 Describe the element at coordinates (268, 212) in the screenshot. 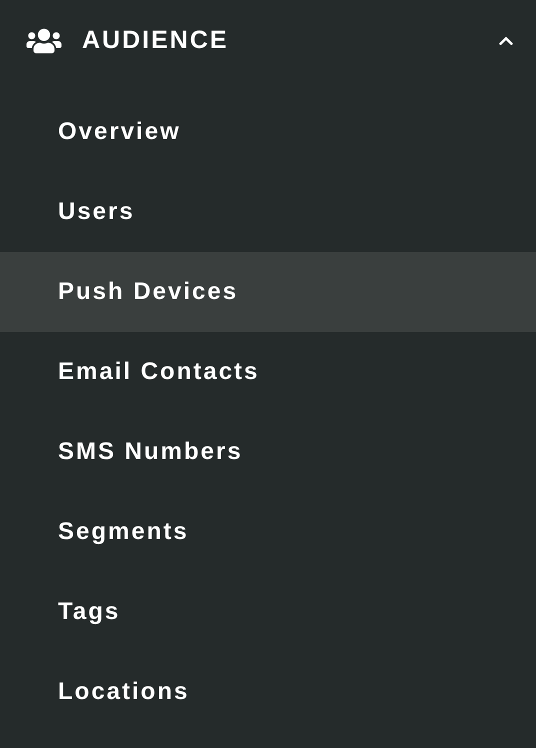

I see `nav-item: Users` at that location.